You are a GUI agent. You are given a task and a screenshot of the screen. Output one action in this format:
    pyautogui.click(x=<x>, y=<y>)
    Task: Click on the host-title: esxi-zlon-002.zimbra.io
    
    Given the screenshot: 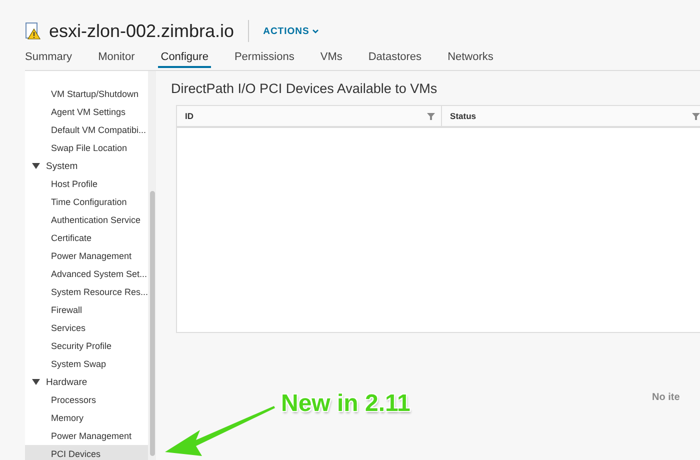 What is the action you would take?
    pyautogui.click(x=141, y=31)
    